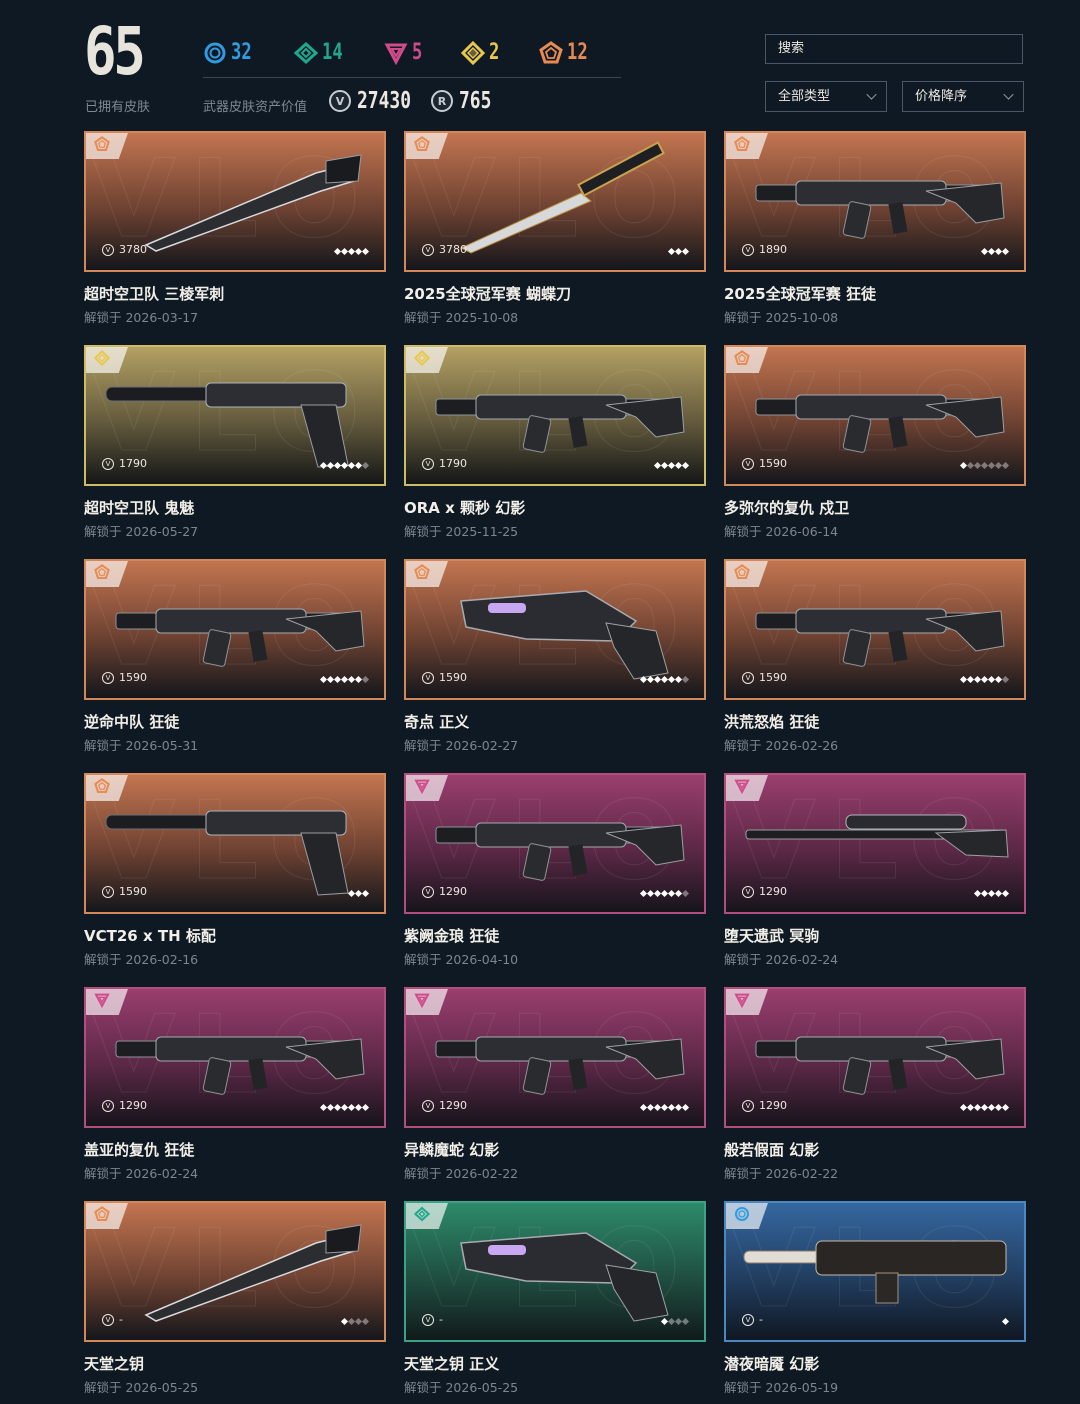 This screenshot has height=1404, width=1080. I want to click on tier-count-premium: 5, so click(404, 52).